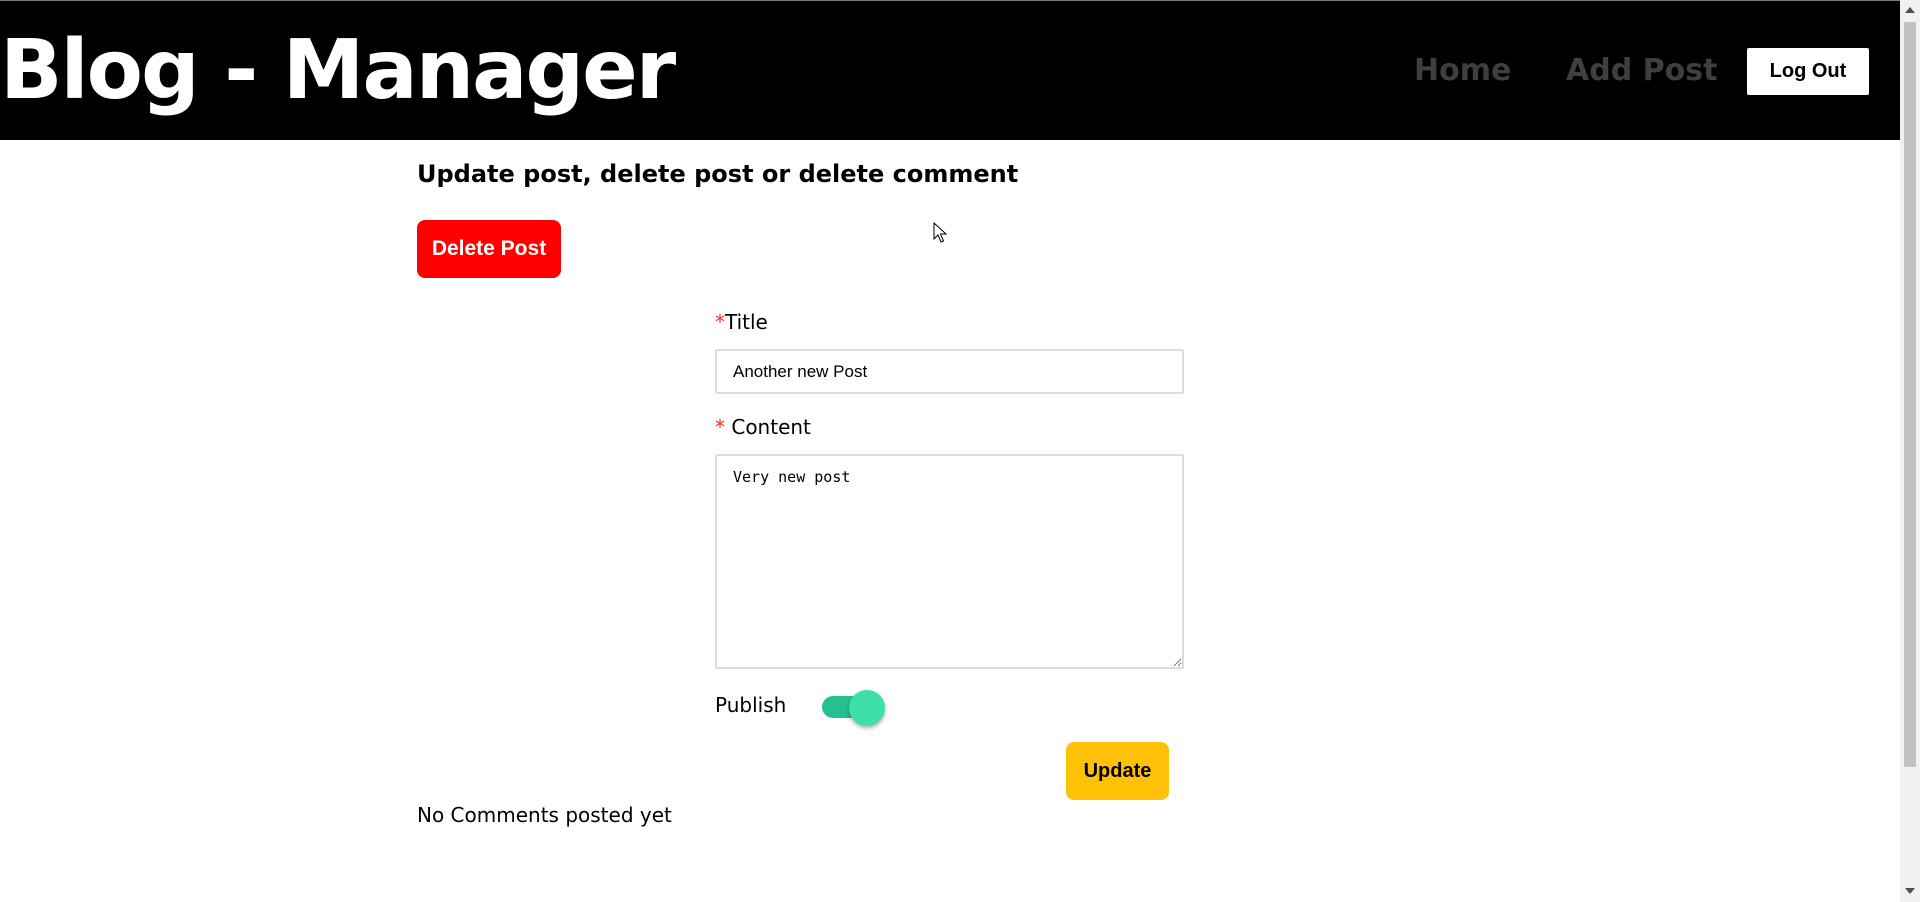  What do you see at coordinates (1117, 771) in the screenshot?
I see `update-button: Update` at bounding box center [1117, 771].